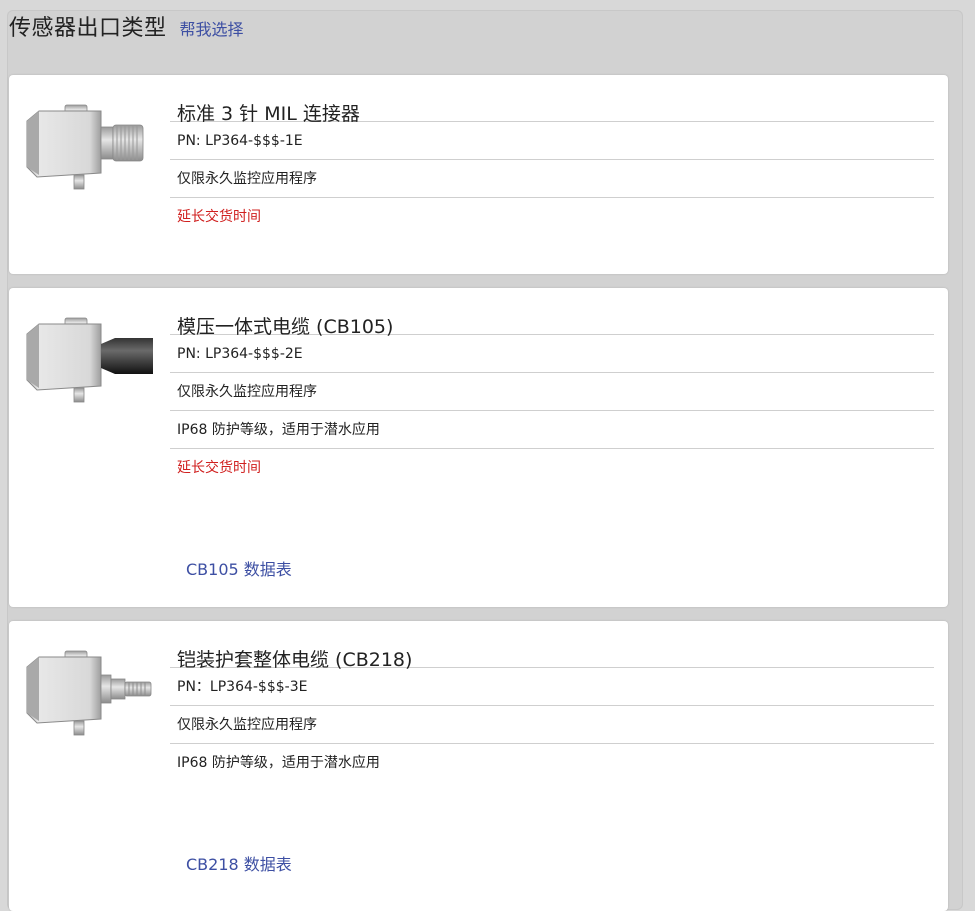 The image size is (975, 911). What do you see at coordinates (552, 646) in the screenshot?
I see `product-title: 铠装护套整体电缆 (CB218)` at bounding box center [552, 646].